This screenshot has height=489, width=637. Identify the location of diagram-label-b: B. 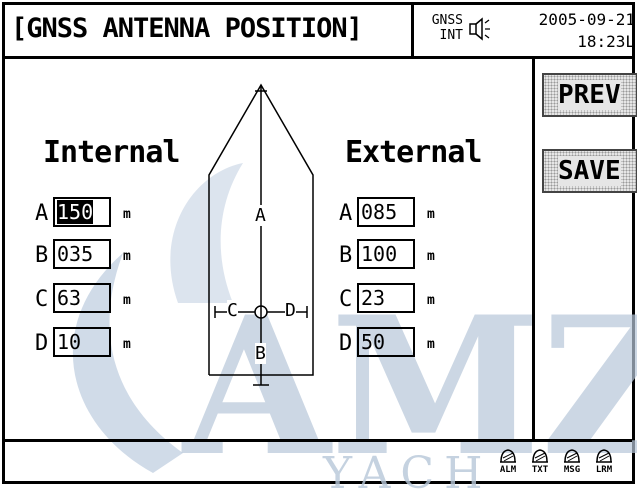
(260, 353).